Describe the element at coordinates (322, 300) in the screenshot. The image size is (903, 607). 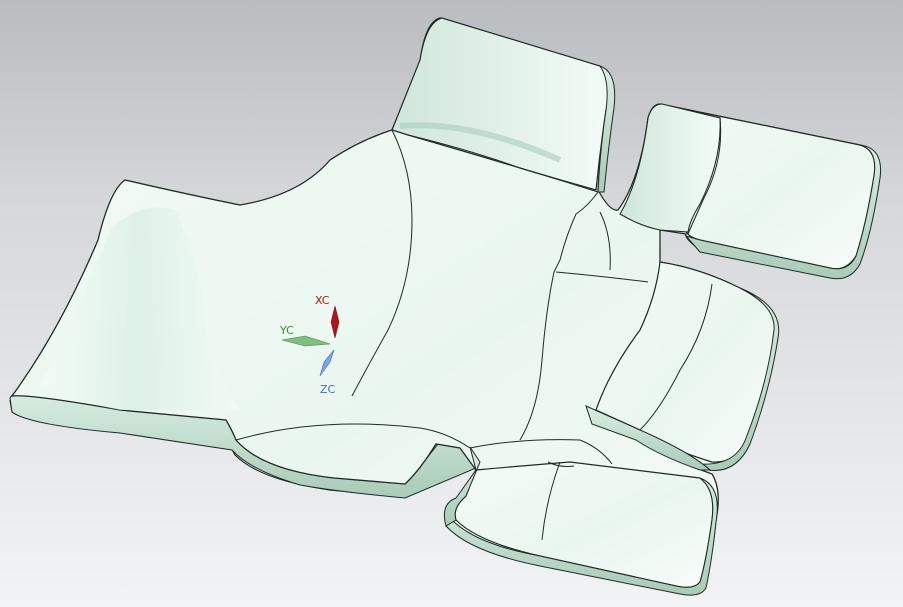
I see `xc-label: XC` at that location.